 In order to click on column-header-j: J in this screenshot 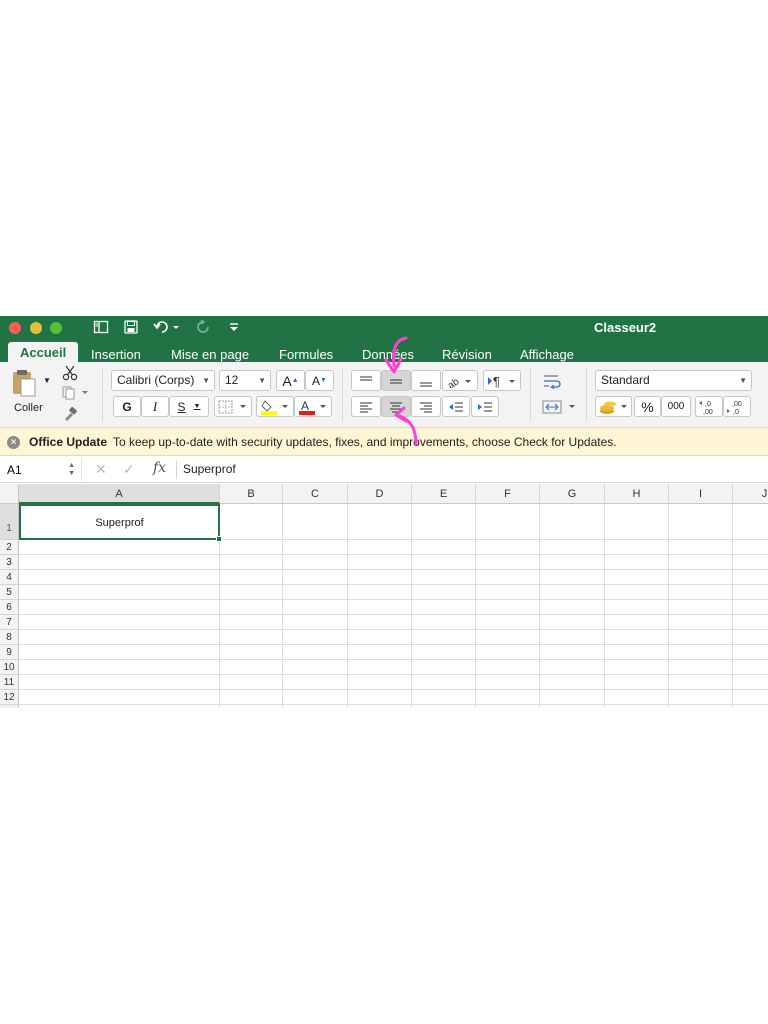, I will do `click(750, 494)`.